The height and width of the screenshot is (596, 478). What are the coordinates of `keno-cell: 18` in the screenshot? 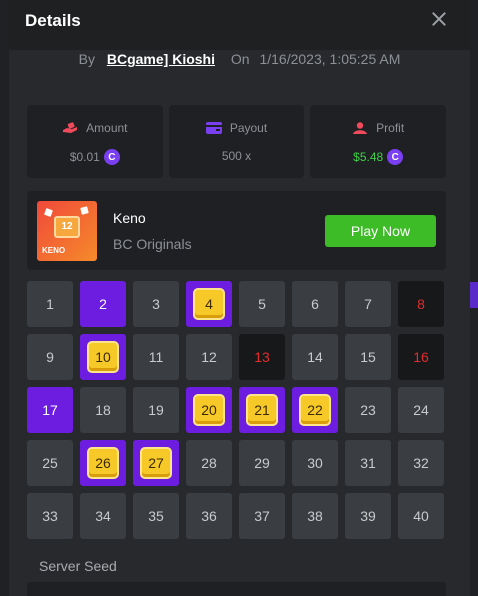 It's located at (103, 410).